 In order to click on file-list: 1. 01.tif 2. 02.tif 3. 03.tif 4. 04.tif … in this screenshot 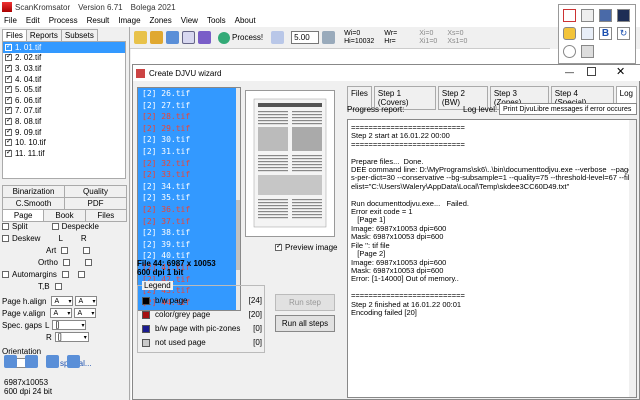, I will do `click(64, 110)`.